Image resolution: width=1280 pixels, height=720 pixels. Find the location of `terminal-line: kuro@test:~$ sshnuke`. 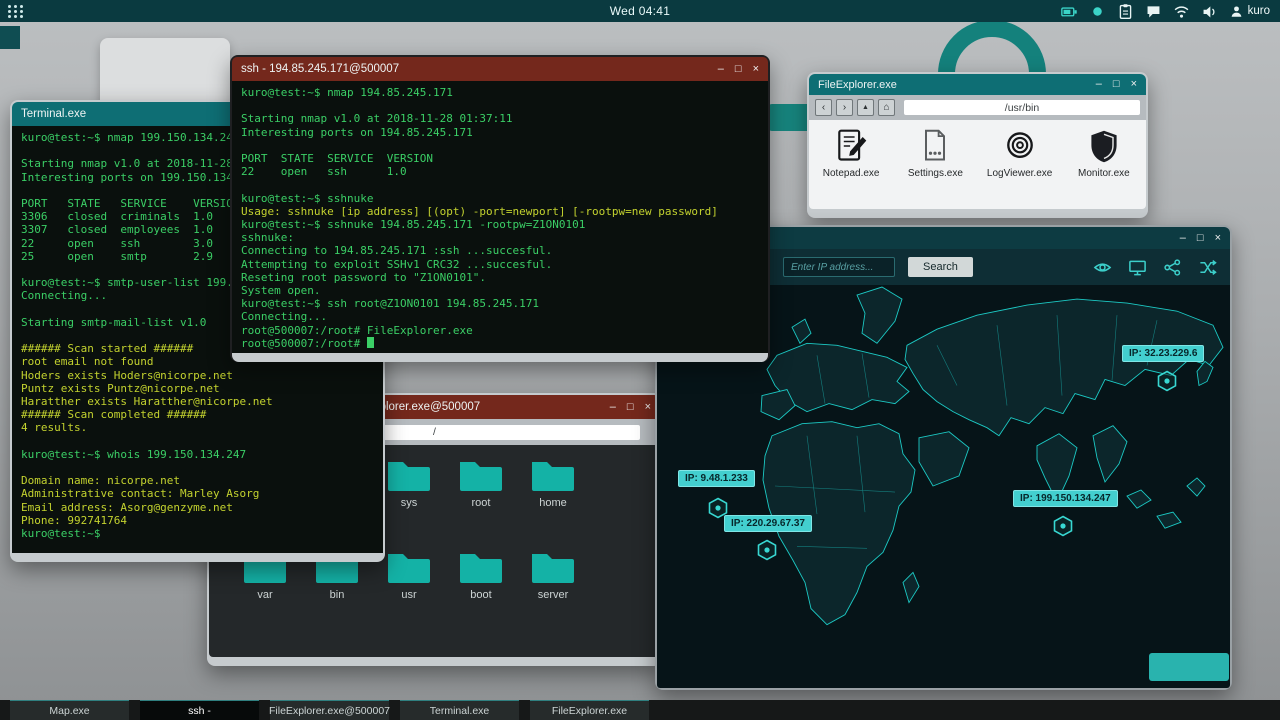

terminal-line: kuro@test:~$ sshnuke is located at coordinates (307, 198).